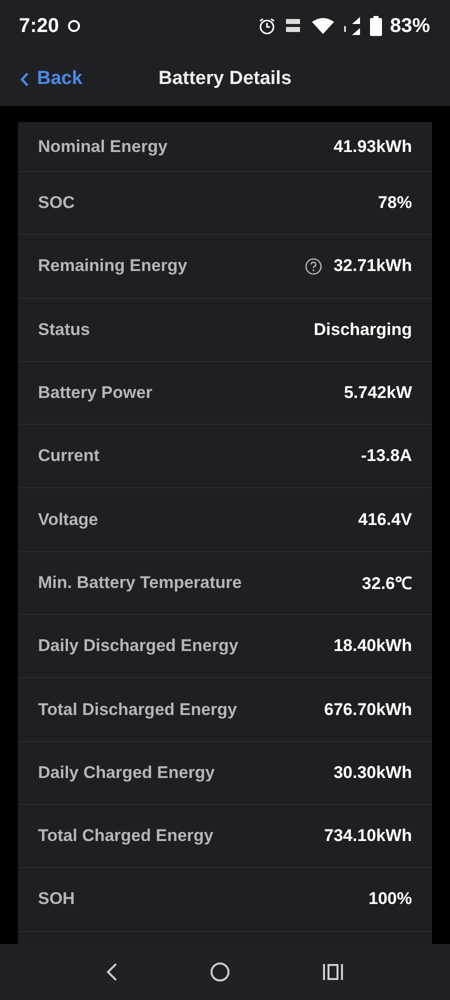 The image size is (450, 1000). Describe the element at coordinates (368, 836) in the screenshot. I see `row-value: 734.10kWh` at that location.